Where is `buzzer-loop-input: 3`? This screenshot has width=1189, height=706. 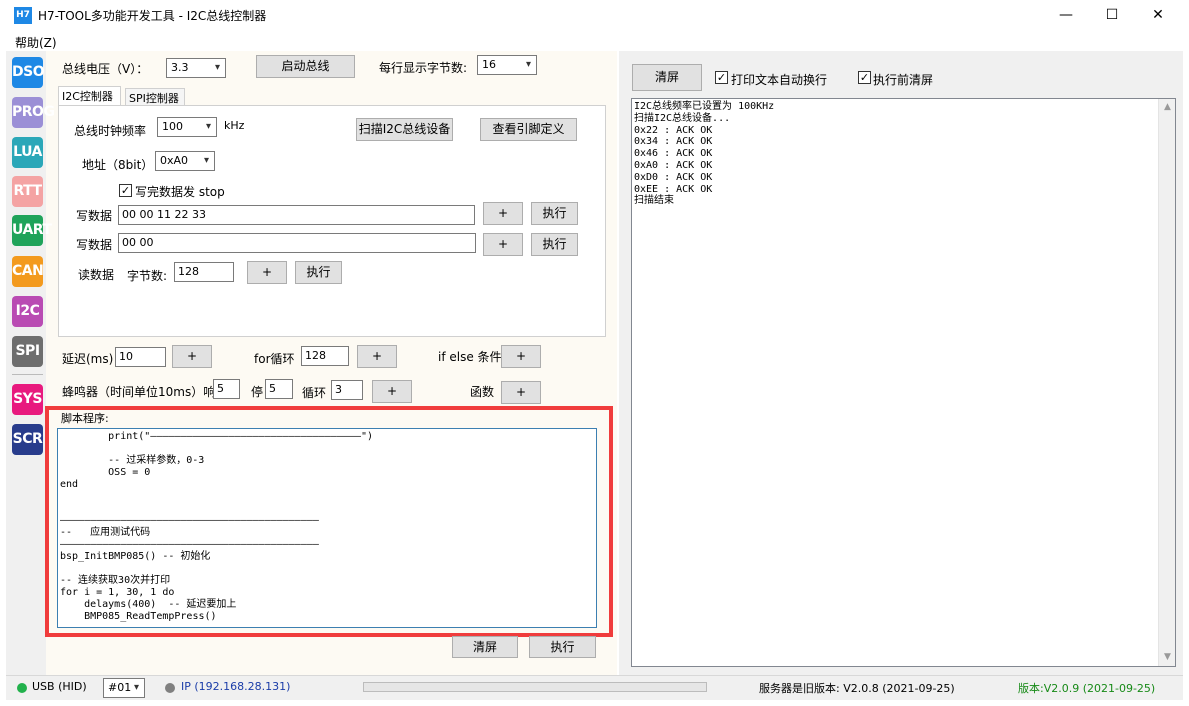
buzzer-loop-input: 3 is located at coordinates (347, 390).